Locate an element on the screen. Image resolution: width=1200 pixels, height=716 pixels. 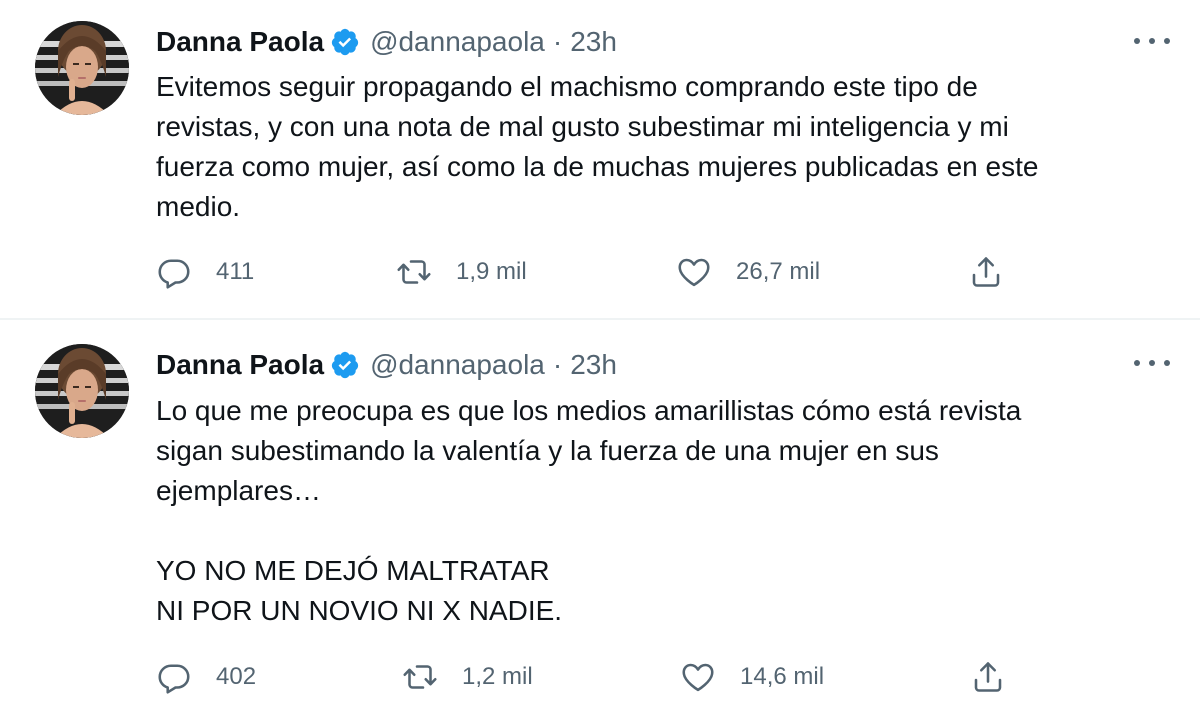
retweet-button: 1,9 mil is located at coordinates (461, 272).